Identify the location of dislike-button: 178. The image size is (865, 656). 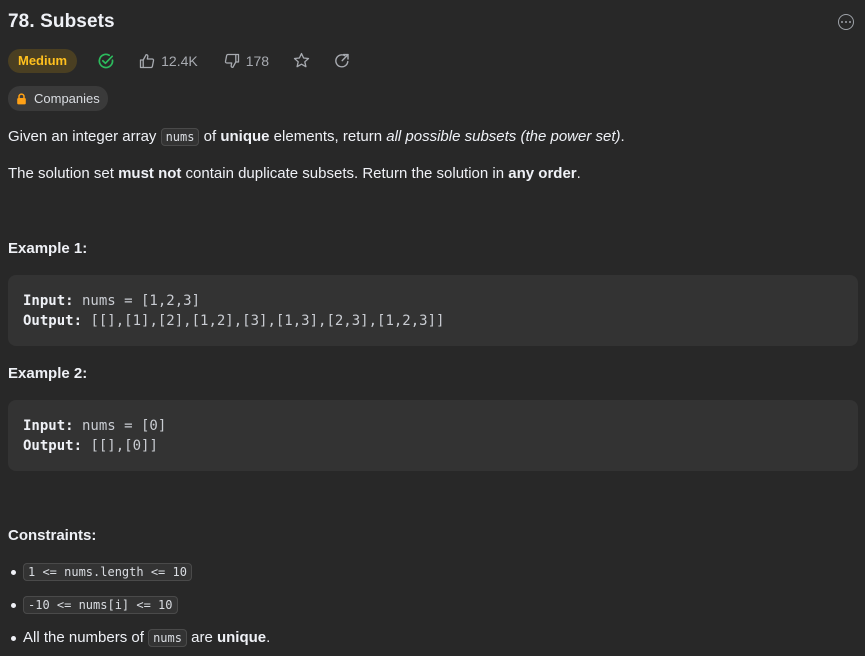
(246, 61).